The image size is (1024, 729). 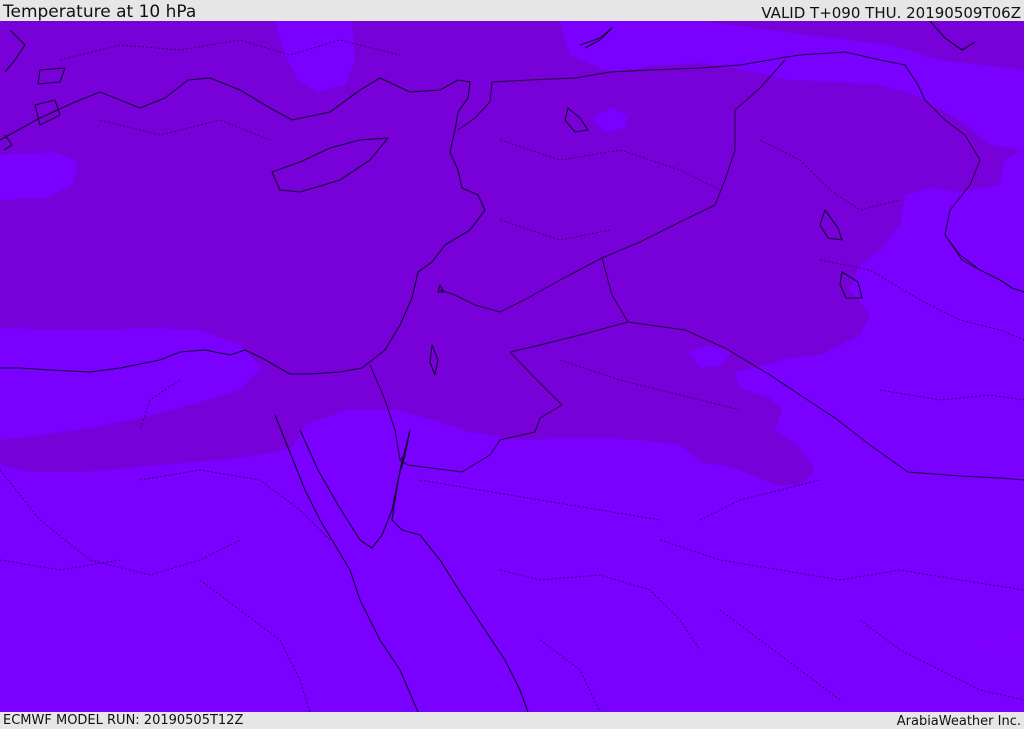 I want to click on cool-pool, so click(x=1014, y=638).